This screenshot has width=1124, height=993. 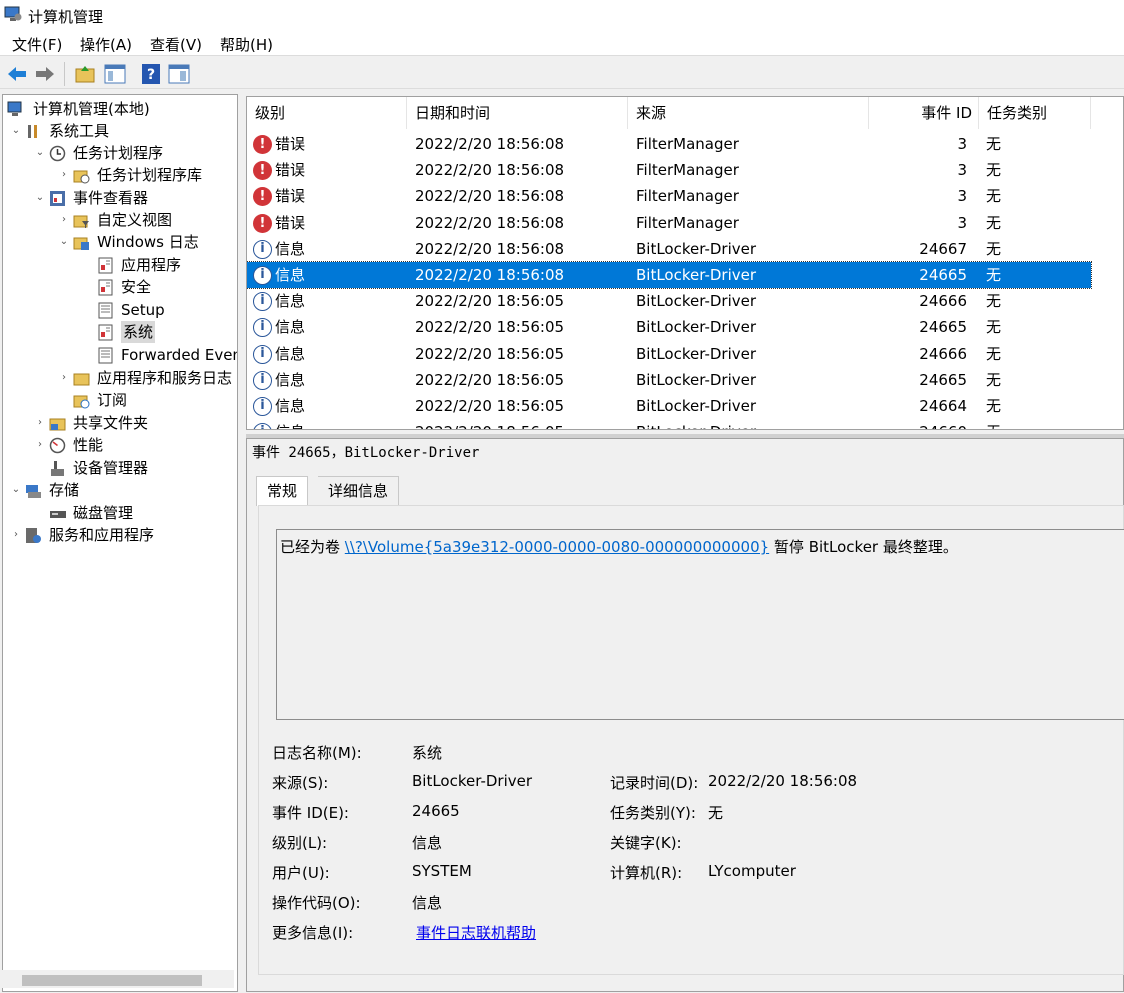 I want to click on tree-label: Windows 日志, so click(x=148, y=242).